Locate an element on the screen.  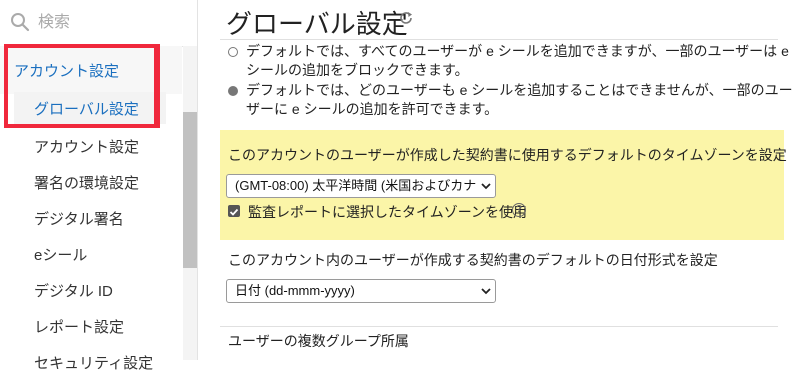
sidebar-item-digital-signature: デジタル署名 is located at coordinates (79, 218).